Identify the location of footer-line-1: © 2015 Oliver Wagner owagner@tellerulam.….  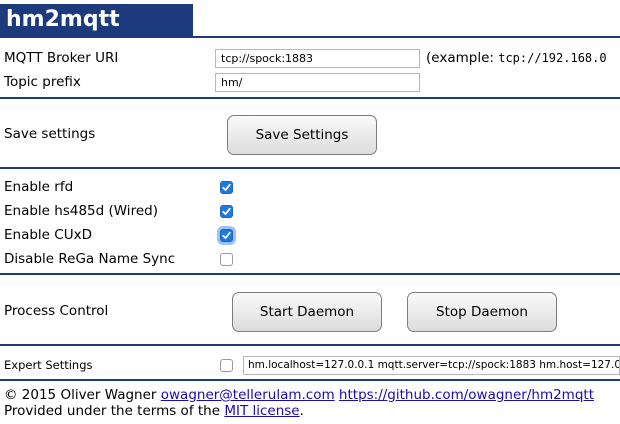
(299, 395).